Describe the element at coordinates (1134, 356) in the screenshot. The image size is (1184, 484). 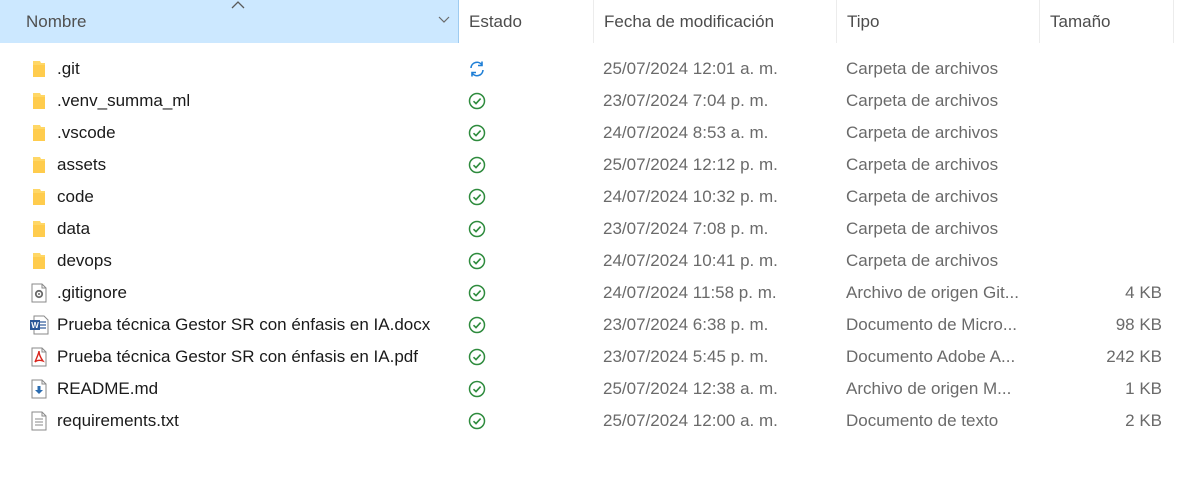
I see `file-size: 242 KB` at that location.